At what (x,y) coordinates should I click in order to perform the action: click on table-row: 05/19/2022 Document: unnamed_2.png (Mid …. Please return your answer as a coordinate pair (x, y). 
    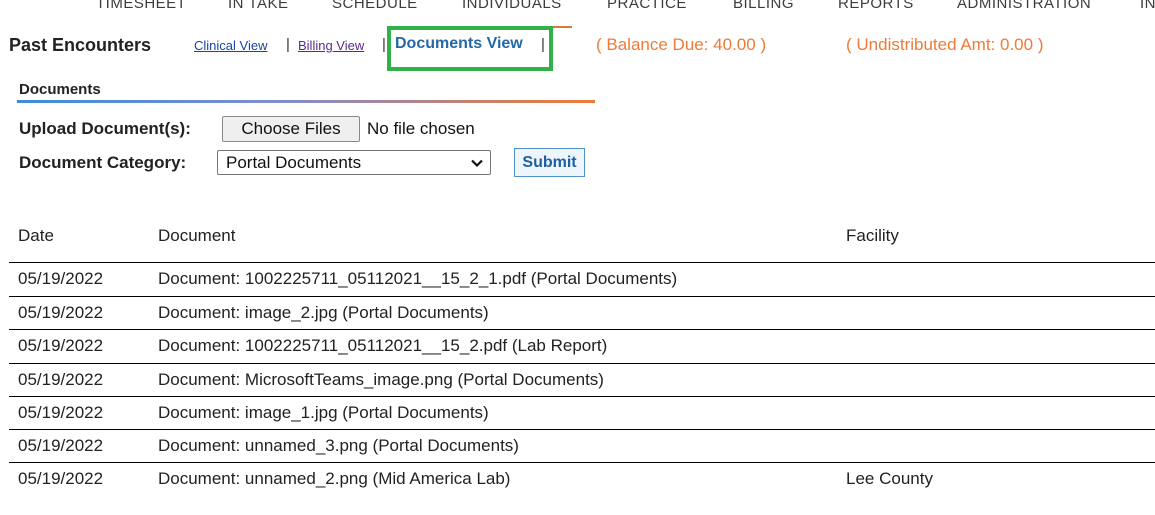
    Looking at the image, I should click on (582, 479).